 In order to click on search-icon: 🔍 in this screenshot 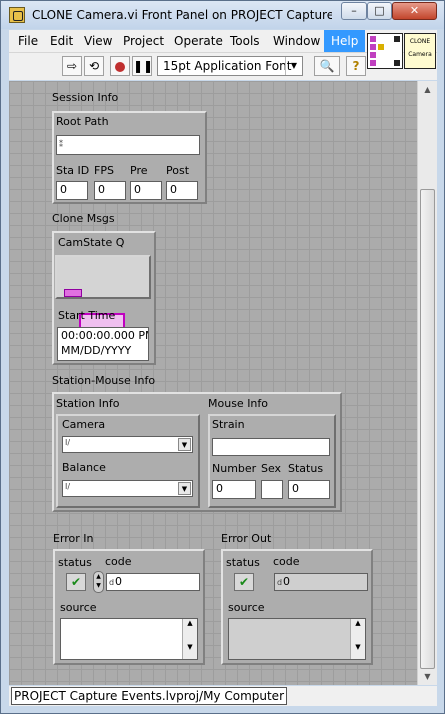, I will do `click(327, 66)`.